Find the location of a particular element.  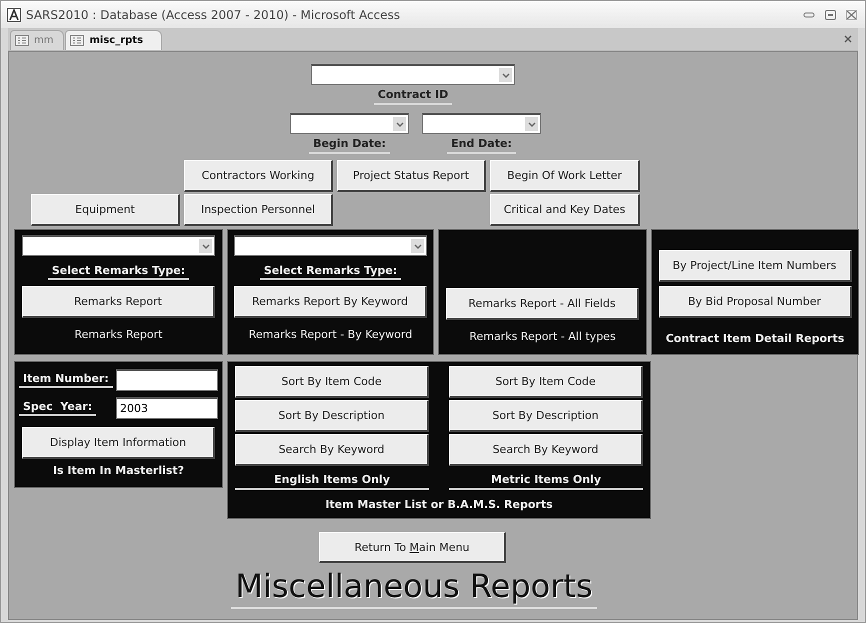

minimize-icon is located at coordinates (809, 14).